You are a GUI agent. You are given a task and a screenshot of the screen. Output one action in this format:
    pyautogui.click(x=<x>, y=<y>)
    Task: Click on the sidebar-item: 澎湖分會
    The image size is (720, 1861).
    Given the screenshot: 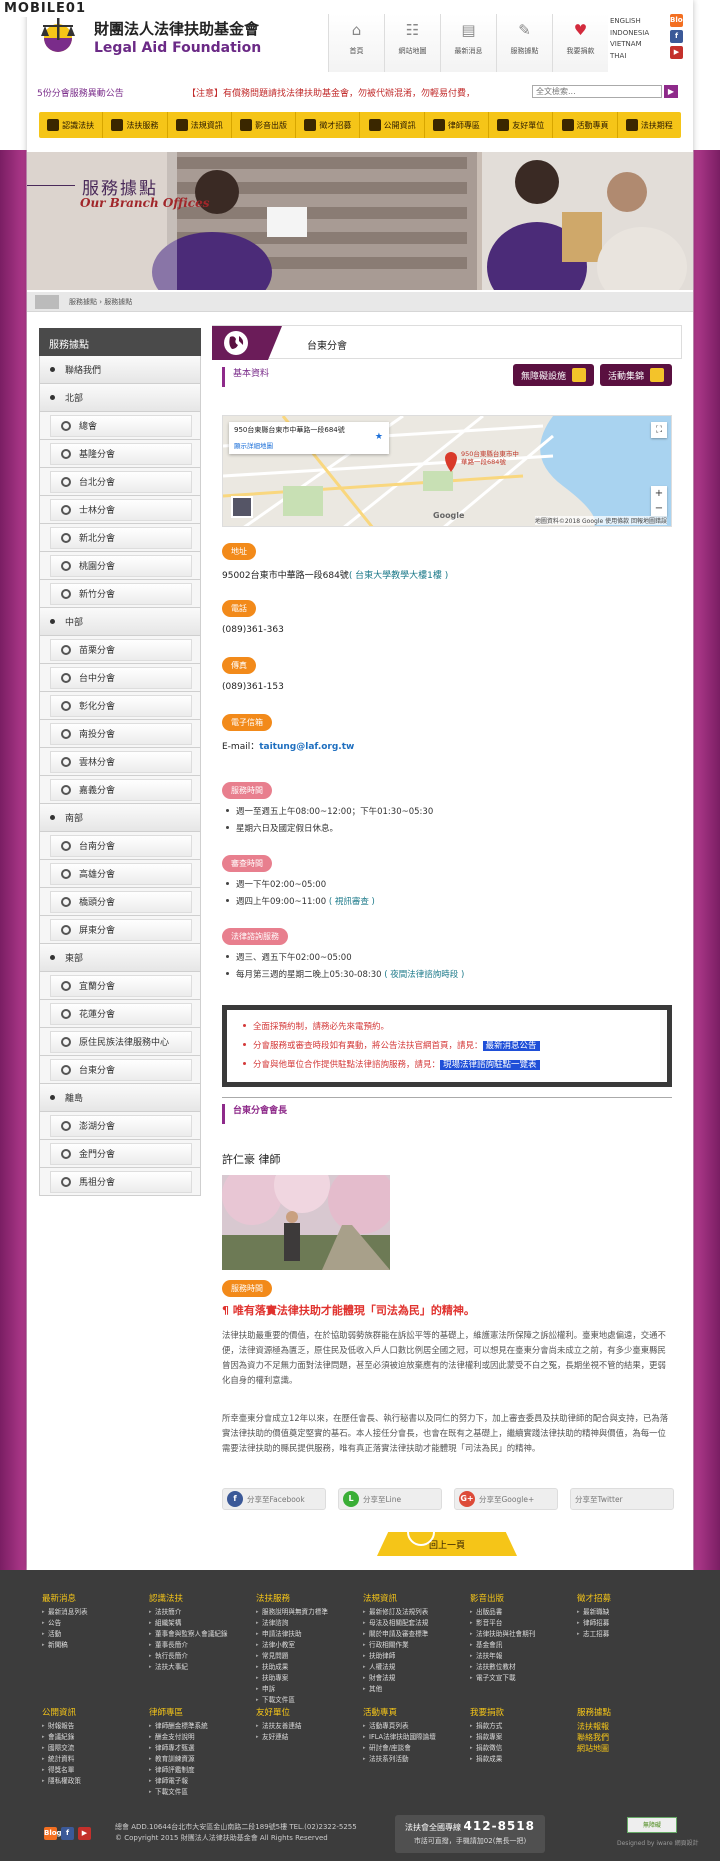 What is the action you would take?
    pyautogui.click(x=120, y=1126)
    